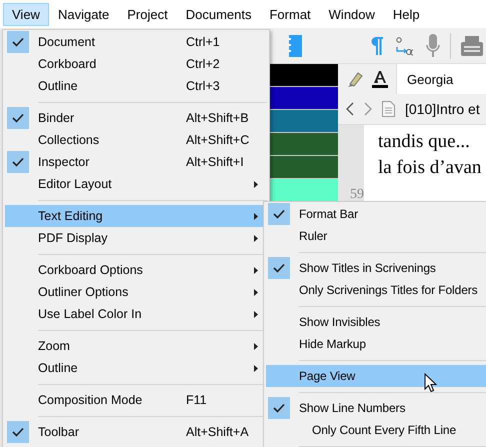 The height and width of the screenshot is (447, 486). Describe the element at coordinates (217, 432) in the screenshot. I see `shortcut-label: Alt+Shift+A` at that location.